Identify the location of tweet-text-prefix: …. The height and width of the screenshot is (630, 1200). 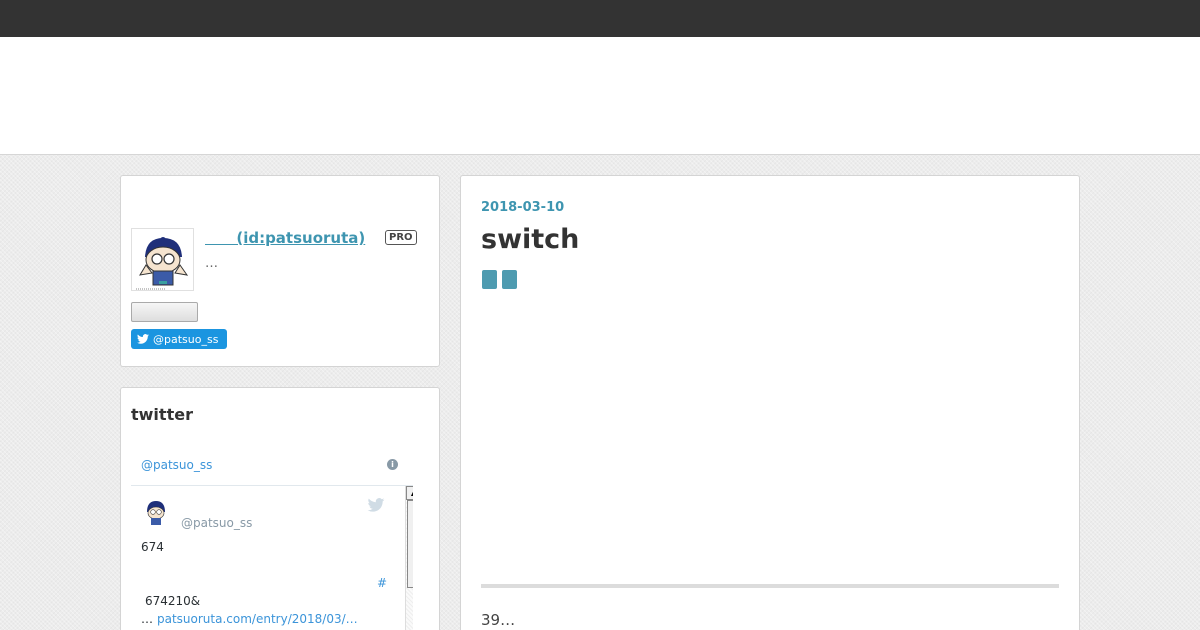
(147, 619).